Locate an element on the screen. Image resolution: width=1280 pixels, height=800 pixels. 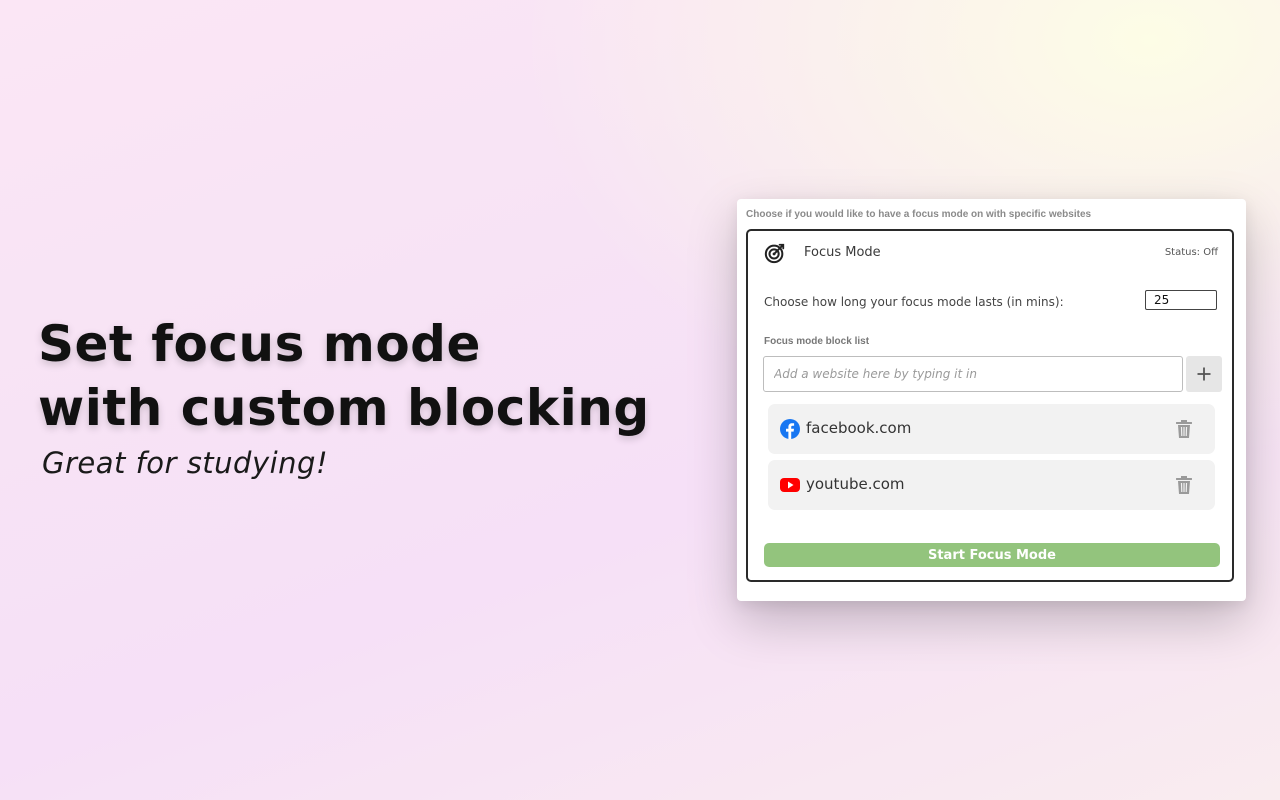
focus-mode-status: Status: Off is located at coordinates (1191, 252).